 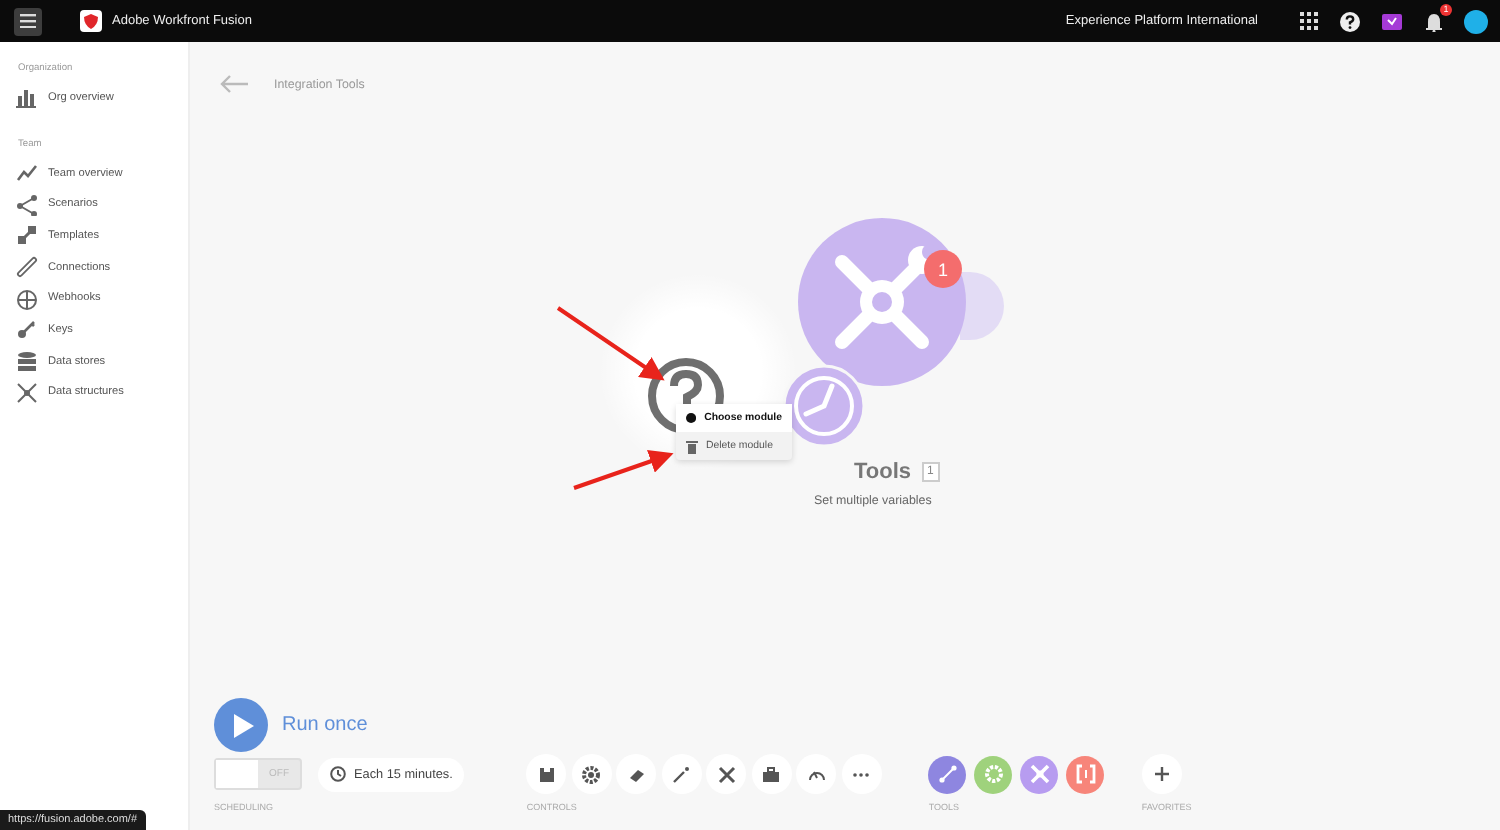 I want to click on key-icon, so click(x=27, y=329).